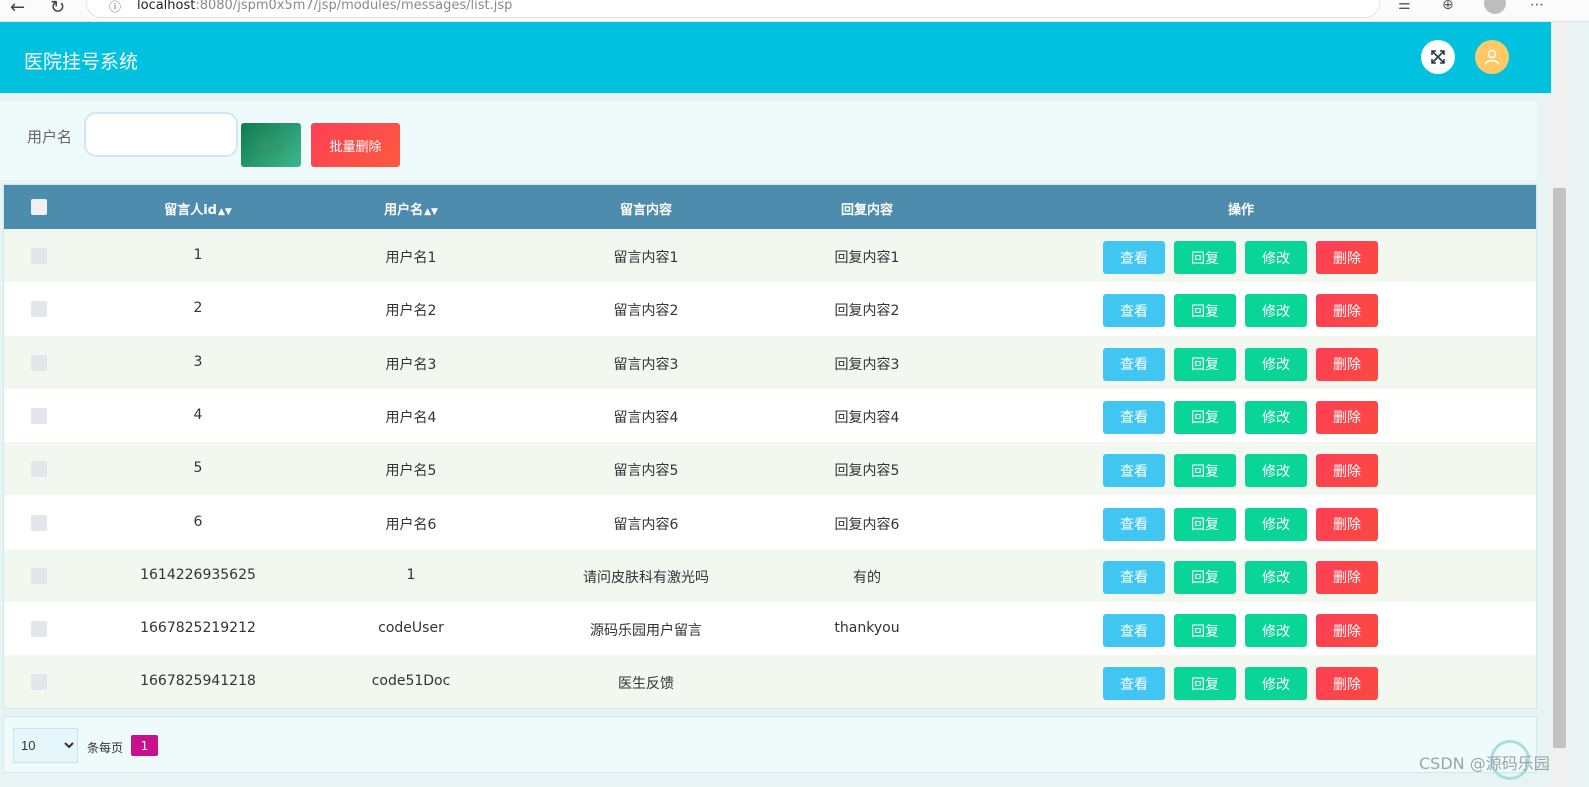 This screenshot has width=1589, height=787. Describe the element at coordinates (57, 9) in the screenshot. I see `reload-icon: ↻` at that location.